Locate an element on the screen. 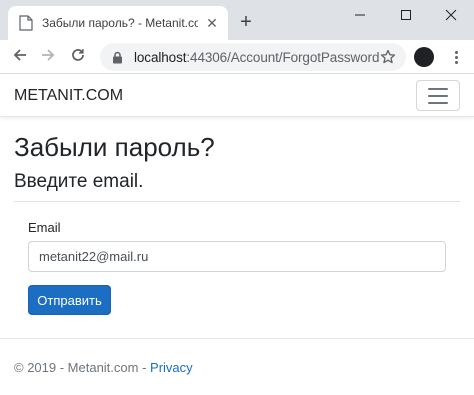 This screenshot has height=395, width=474. forward-button is located at coordinates (48, 57).